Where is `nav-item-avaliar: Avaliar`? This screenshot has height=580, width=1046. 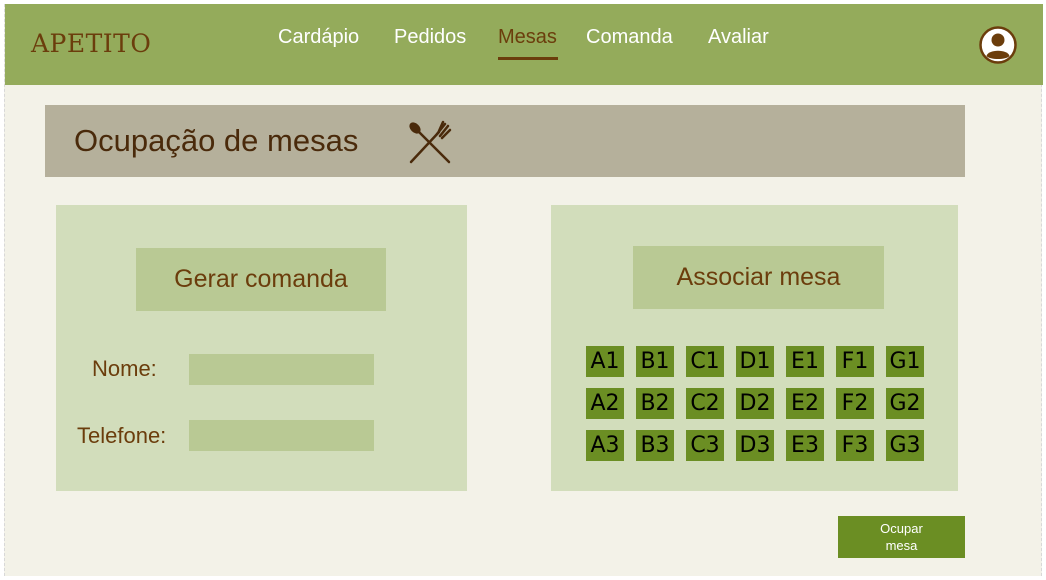 nav-item-avaliar: Avaliar is located at coordinates (738, 37).